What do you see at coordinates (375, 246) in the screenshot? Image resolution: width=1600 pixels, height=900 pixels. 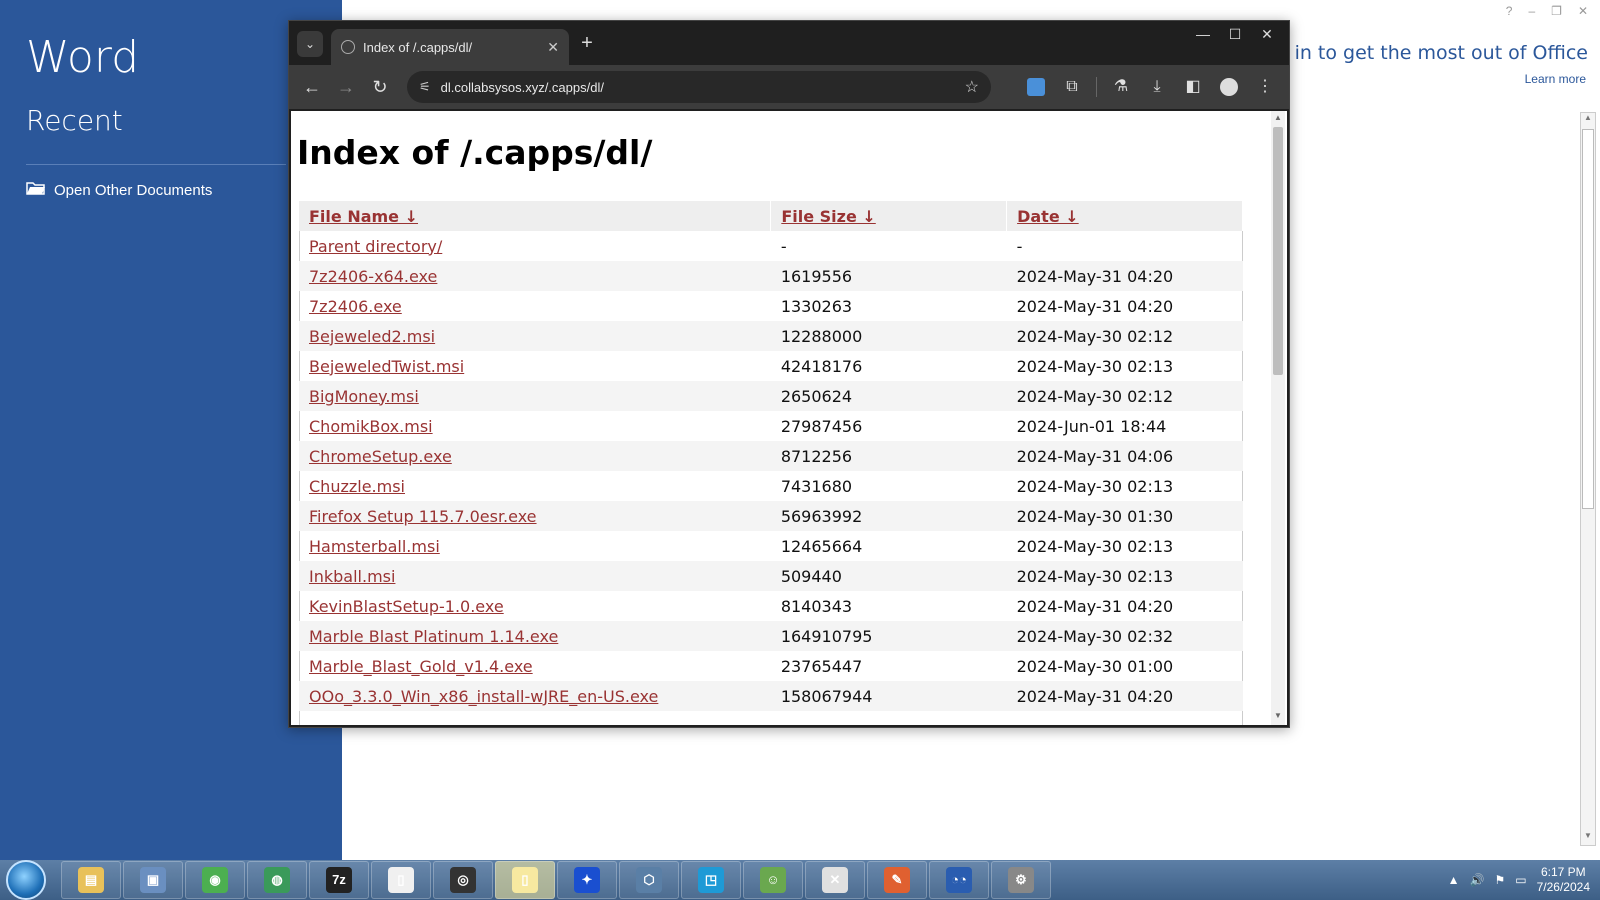 I see `file-link: Parent directory/` at bounding box center [375, 246].